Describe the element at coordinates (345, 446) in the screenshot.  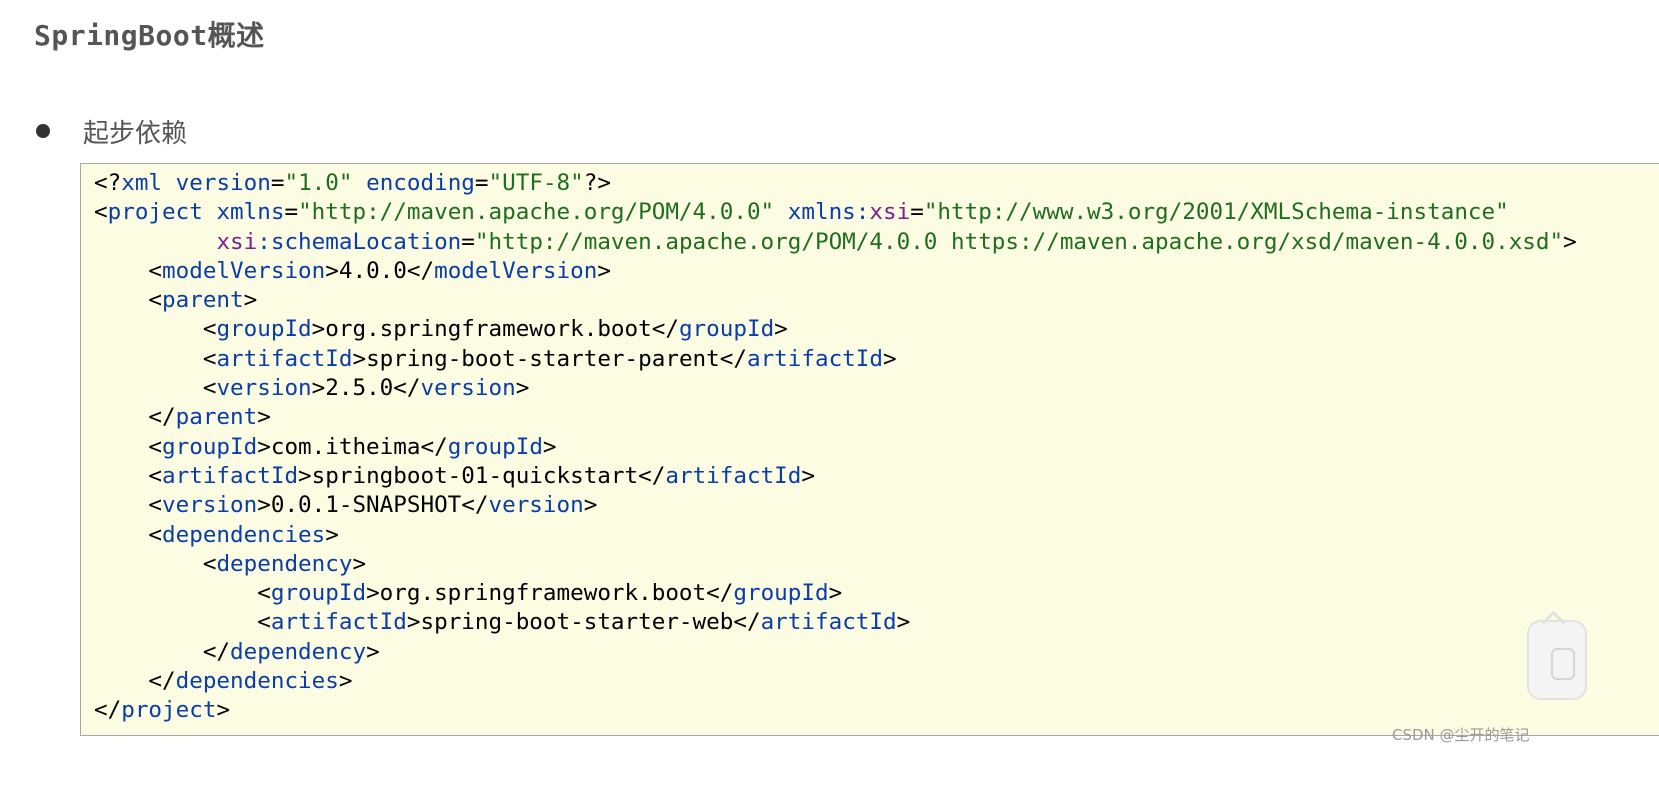
I see `code-token: com.itheima` at that location.